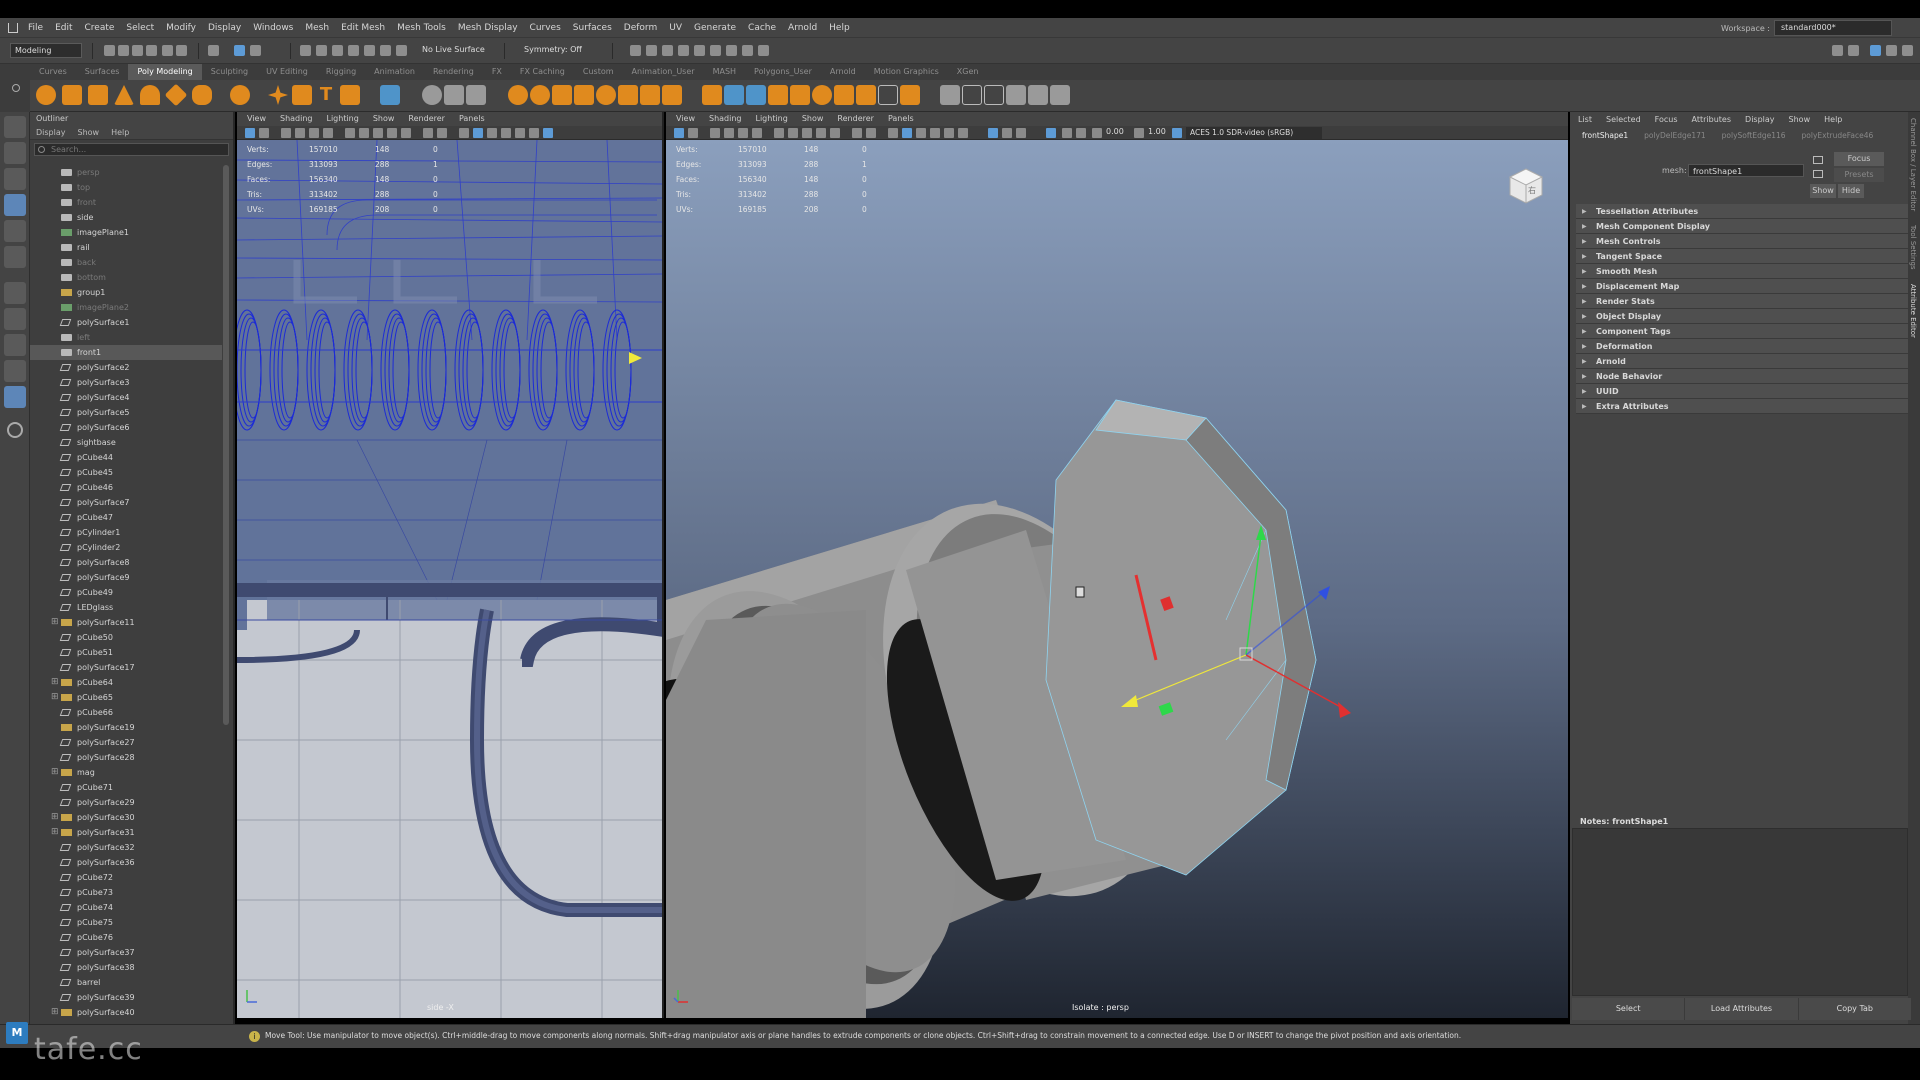  Describe the element at coordinates (1675, 135) in the screenshot. I see `attr-tab-1: polyDelEdge171` at that location.